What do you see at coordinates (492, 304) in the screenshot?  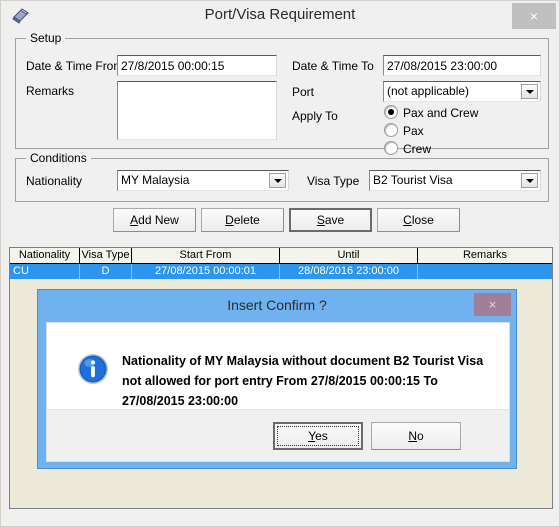 I see `dialog-close-button: ×` at bounding box center [492, 304].